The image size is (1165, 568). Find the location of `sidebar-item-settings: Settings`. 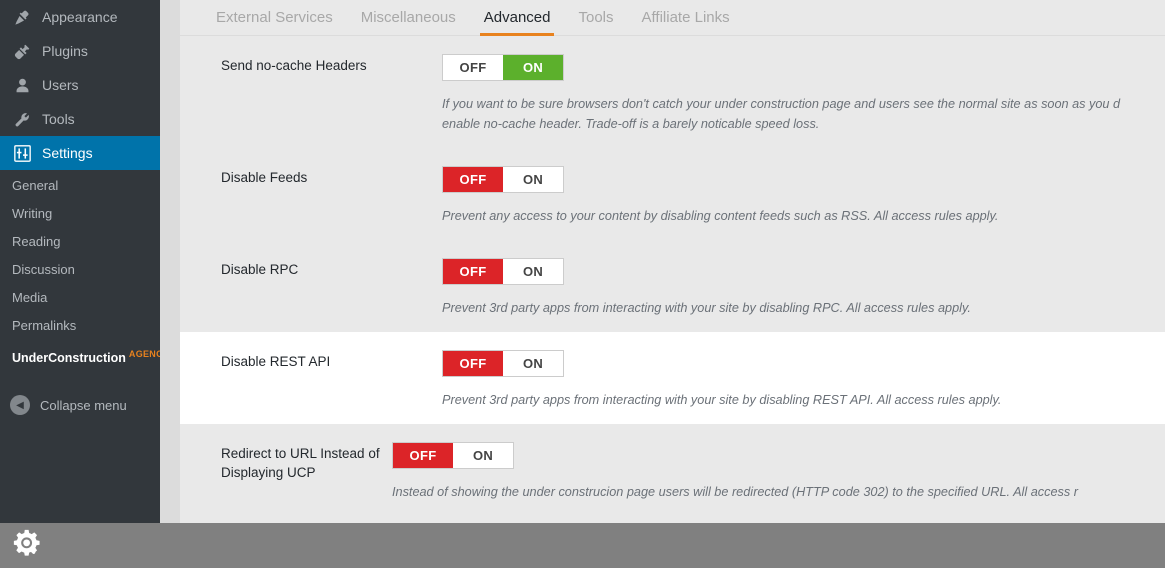

sidebar-item-settings: Settings is located at coordinates (84, 153).